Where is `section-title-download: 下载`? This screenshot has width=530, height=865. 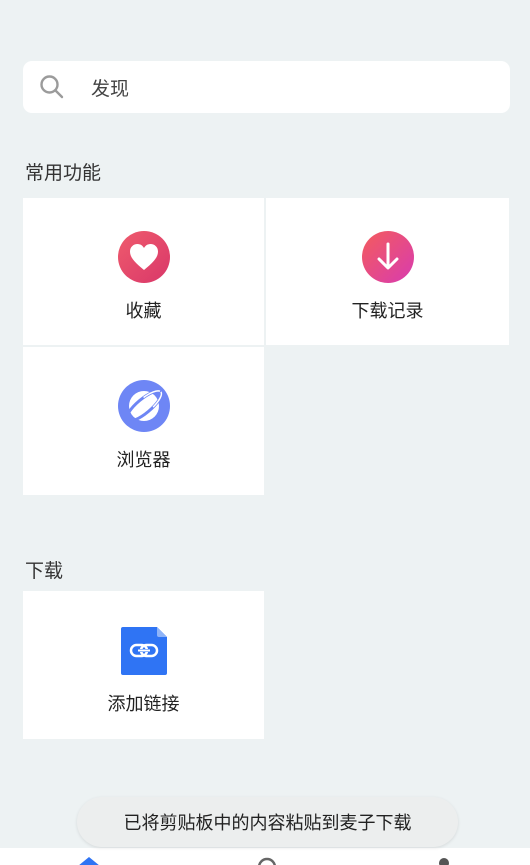 section-title-download: 下载 is located at coordinates (44, 571).